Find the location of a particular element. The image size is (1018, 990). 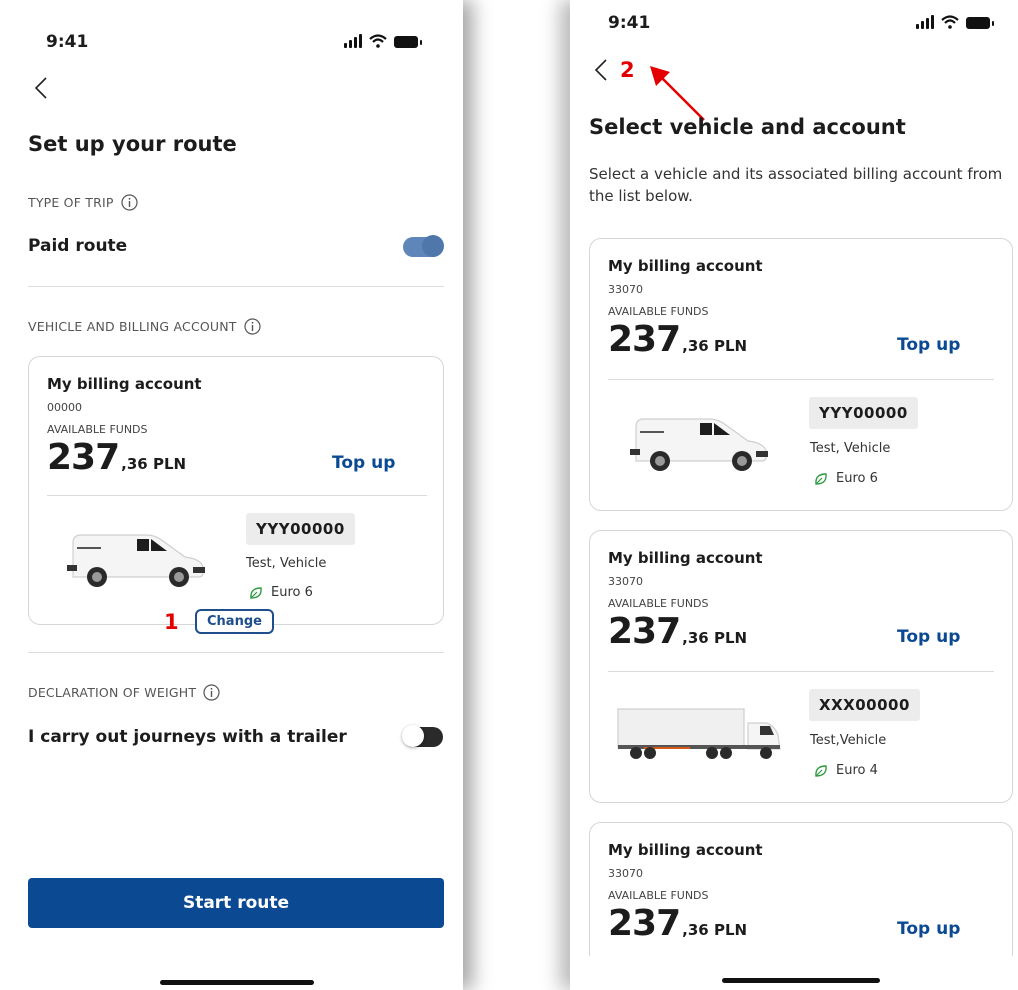

truck-icon is located at coordinates (699, 733).